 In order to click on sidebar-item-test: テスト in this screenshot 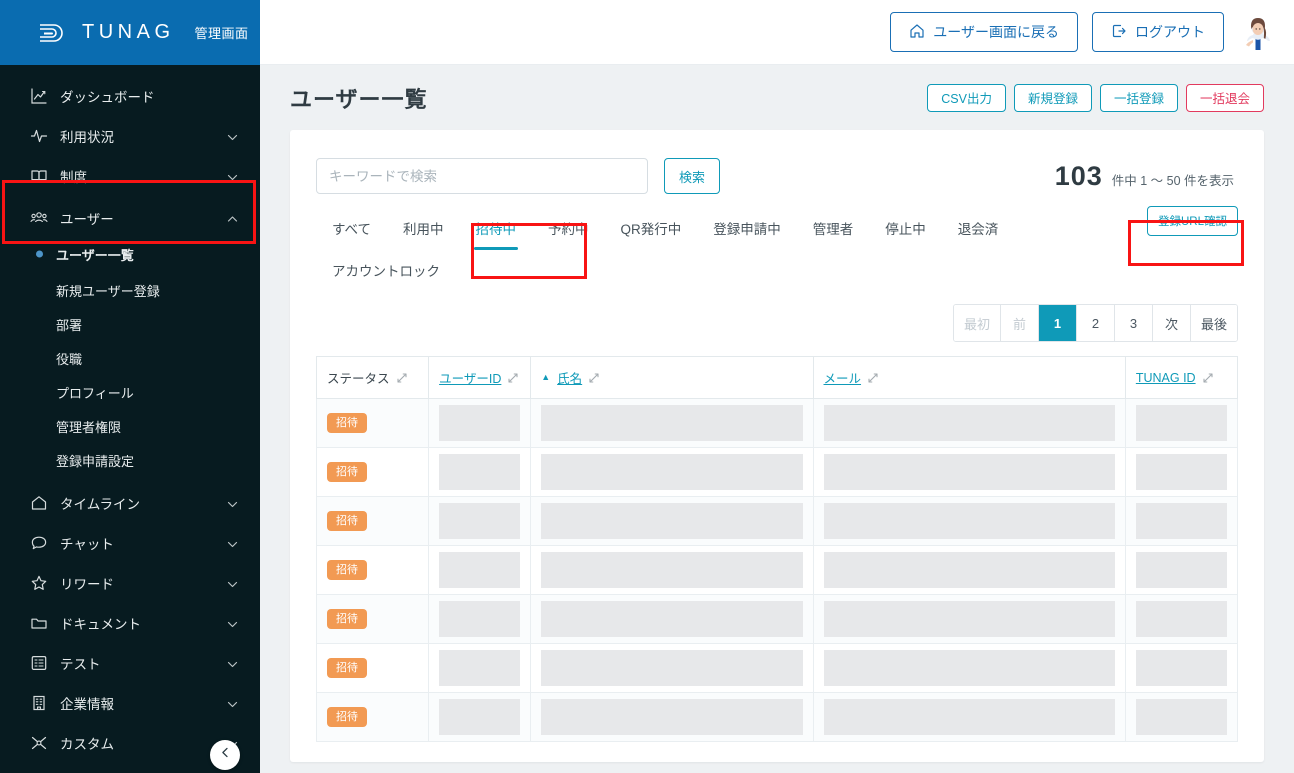, I will do `click(130, 663)`.